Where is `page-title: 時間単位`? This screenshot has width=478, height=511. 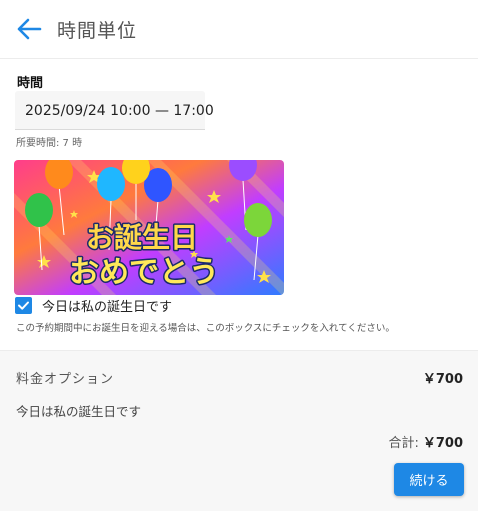 page-title: 時間単位 is located at coordinates (97, 31).